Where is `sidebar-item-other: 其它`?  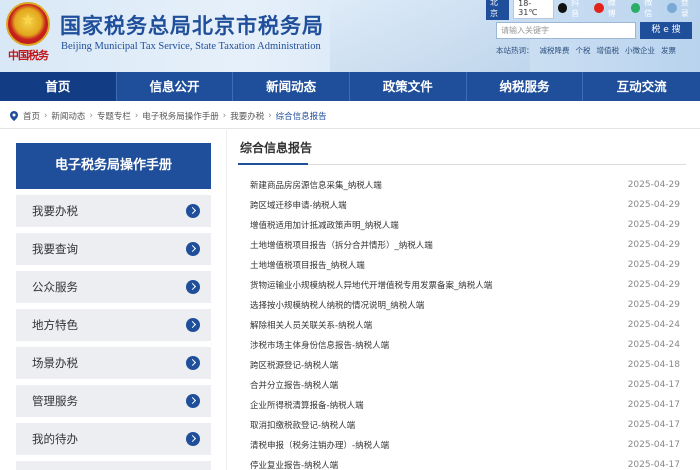 sidebar-item-other: 其它 is located at coordinates (113, 465).